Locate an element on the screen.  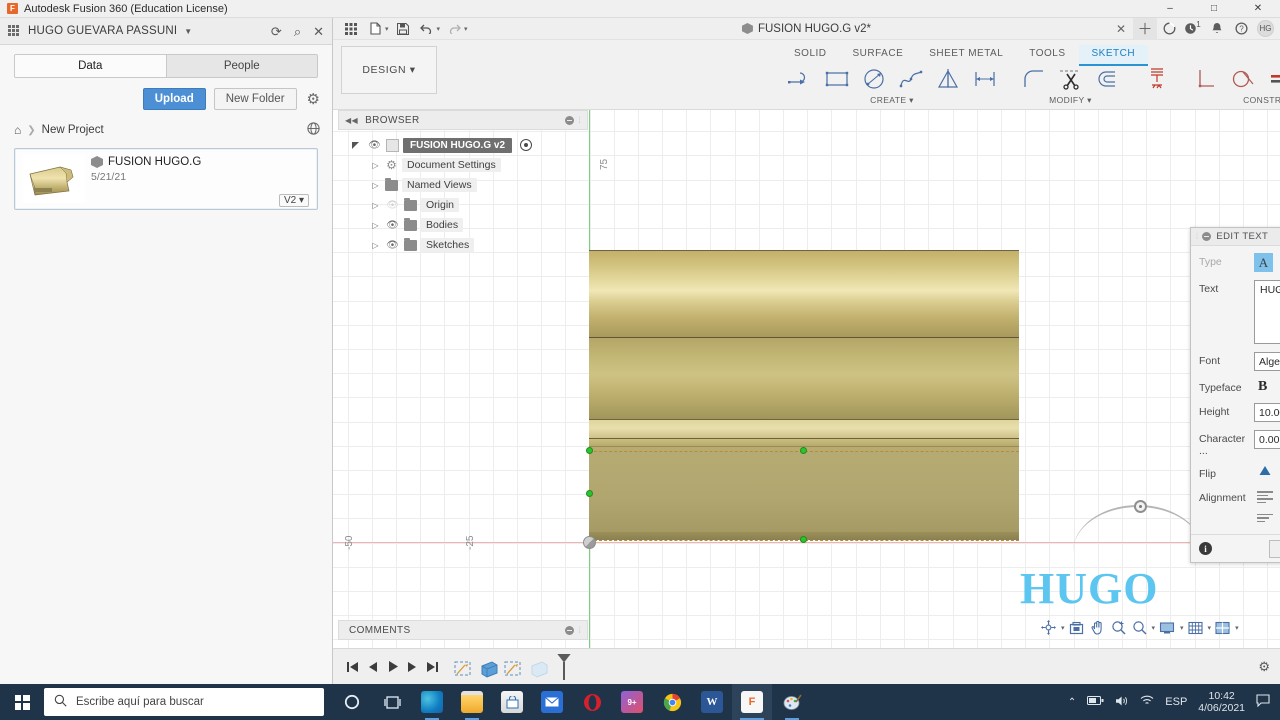
new-tab-icon: ＋ is located at coordinates (1145, 28).